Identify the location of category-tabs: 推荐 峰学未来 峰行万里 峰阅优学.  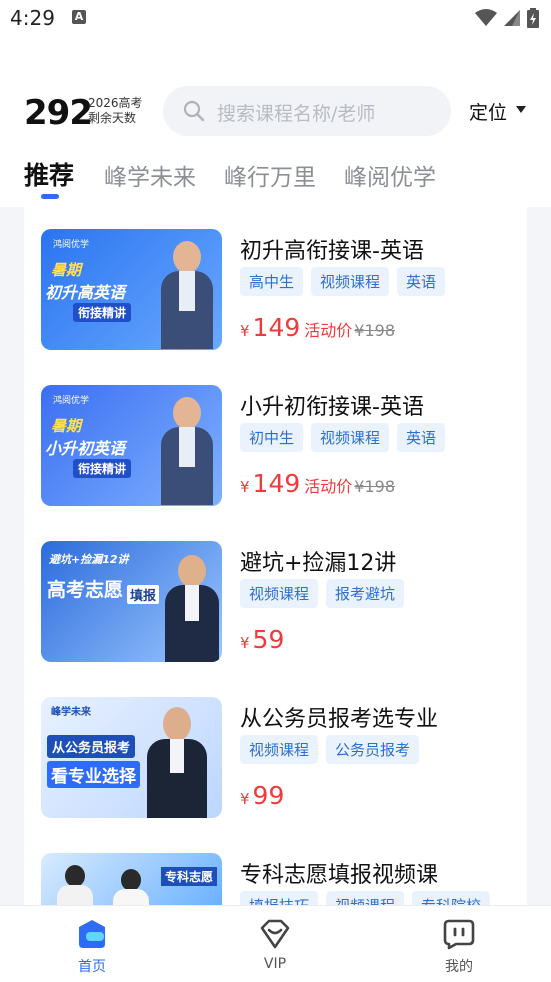
(275, 177).